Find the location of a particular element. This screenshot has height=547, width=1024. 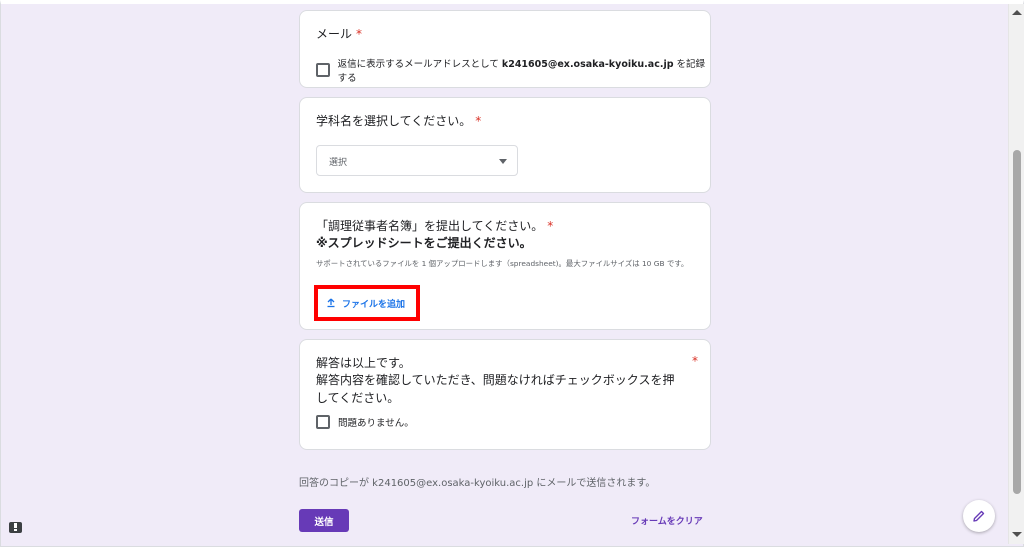

edit-button is located at coordinates (979, 516).